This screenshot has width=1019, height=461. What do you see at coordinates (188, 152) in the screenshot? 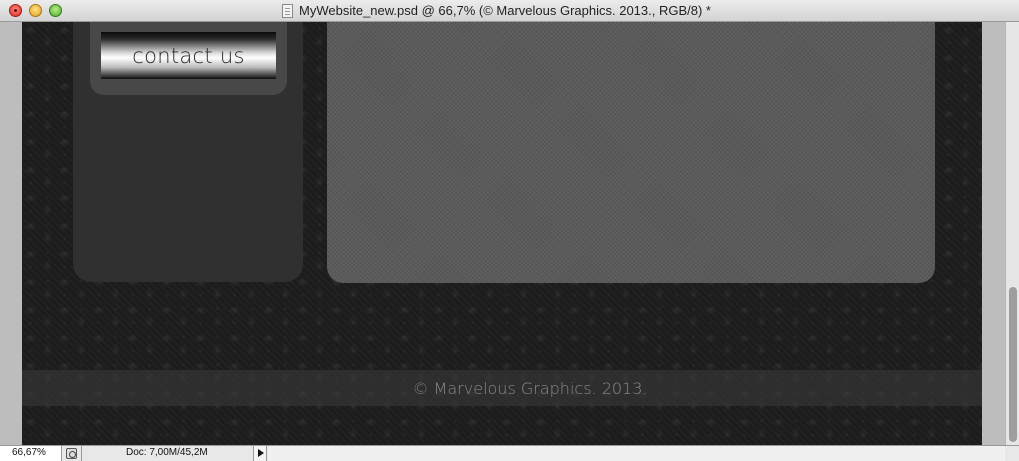
I see `sidebar-panel: contact us` at bounding box center [188, 152].